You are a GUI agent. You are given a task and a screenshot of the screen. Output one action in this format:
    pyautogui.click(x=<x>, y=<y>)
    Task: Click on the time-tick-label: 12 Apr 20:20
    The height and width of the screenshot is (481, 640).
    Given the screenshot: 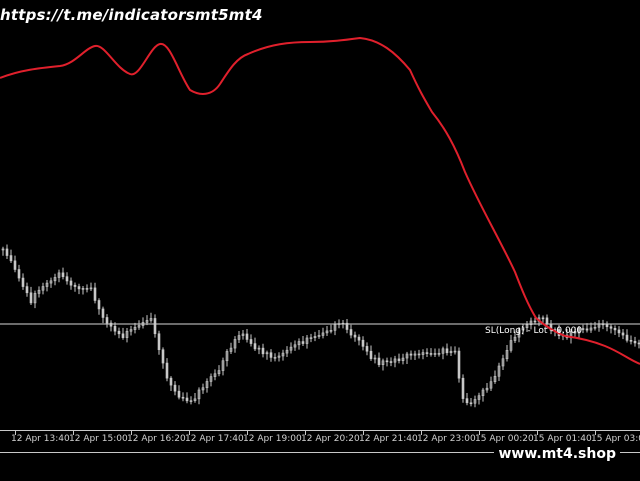 What is the action you would take?
    pyautogui.click(x=330, y=439)
    